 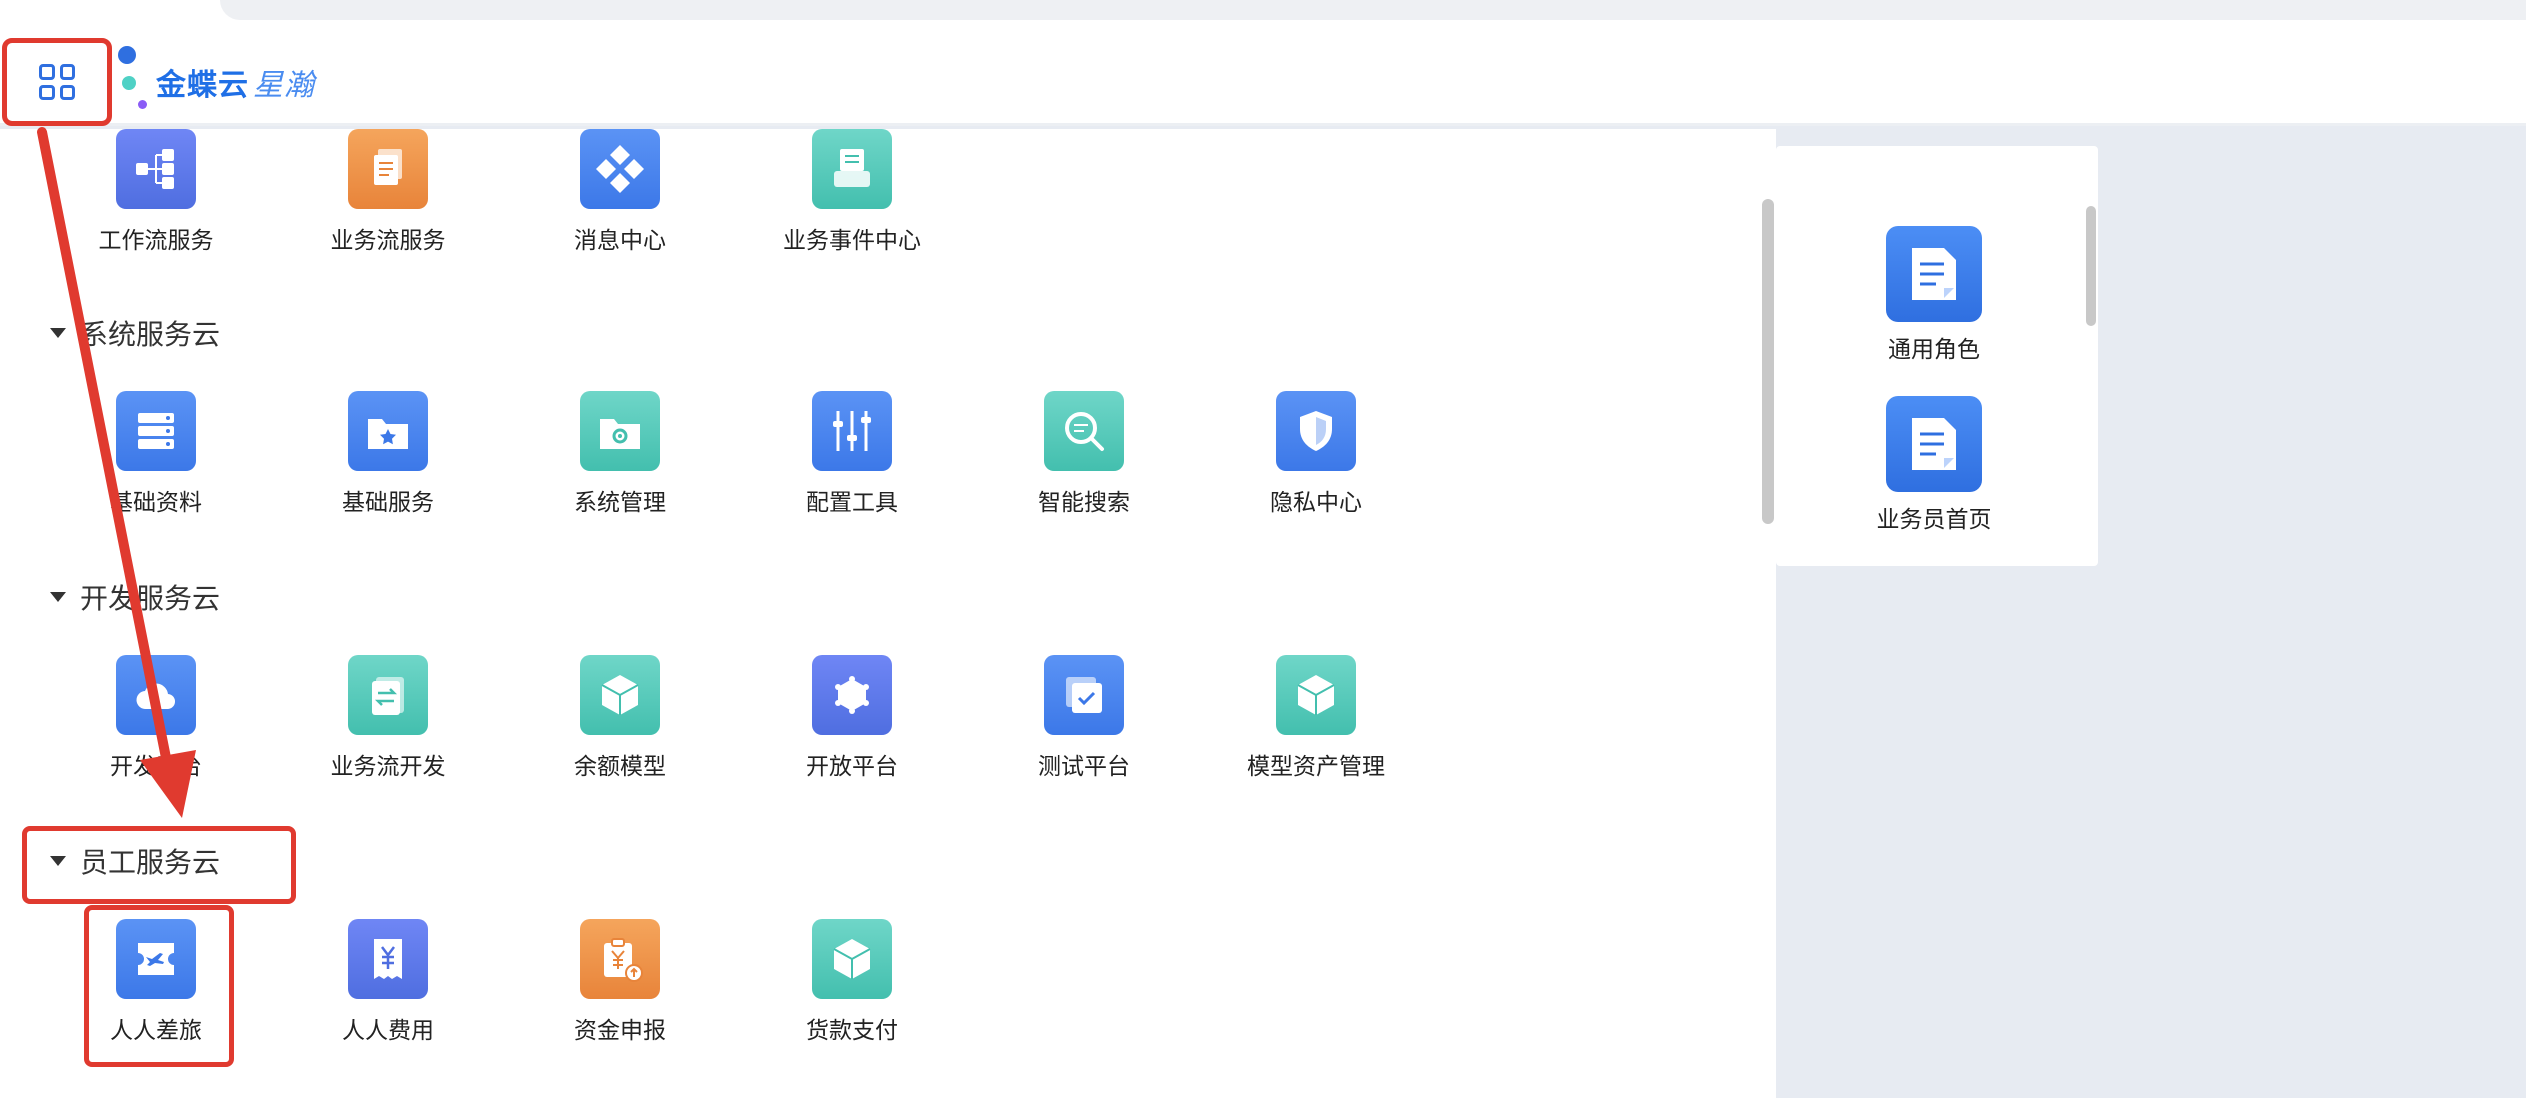 I want to click on card-item-salesman-home: 业务员首页, so click(x=1946, y=476).